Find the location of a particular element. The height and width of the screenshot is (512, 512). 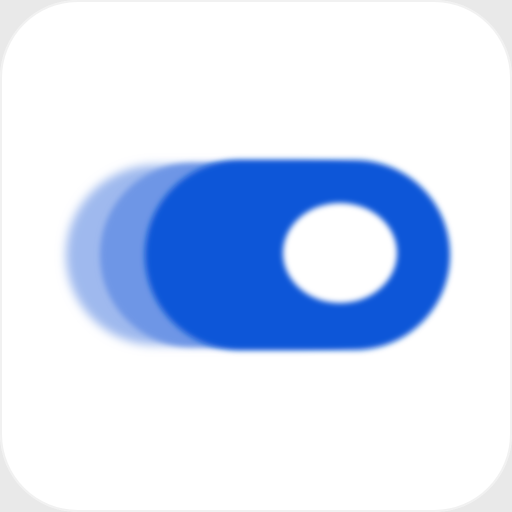

toggle-knob is located at coordinates (340, 253).